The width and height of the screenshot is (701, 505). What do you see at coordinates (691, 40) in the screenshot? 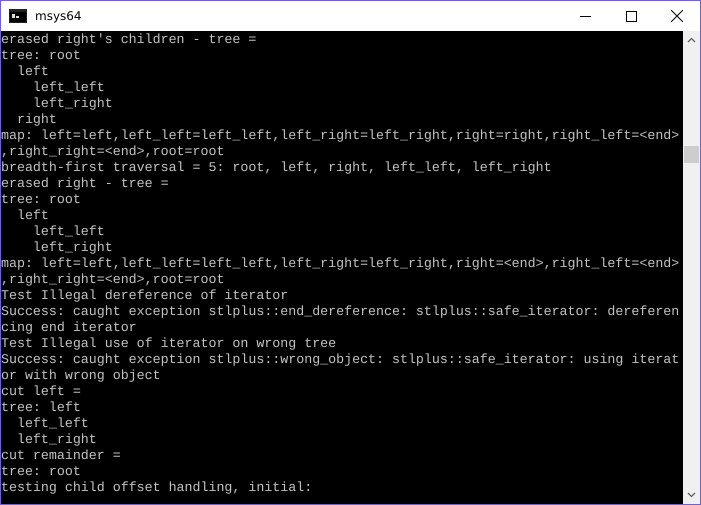
I see `scroll-up-icon` at bounding box center [691, 40].